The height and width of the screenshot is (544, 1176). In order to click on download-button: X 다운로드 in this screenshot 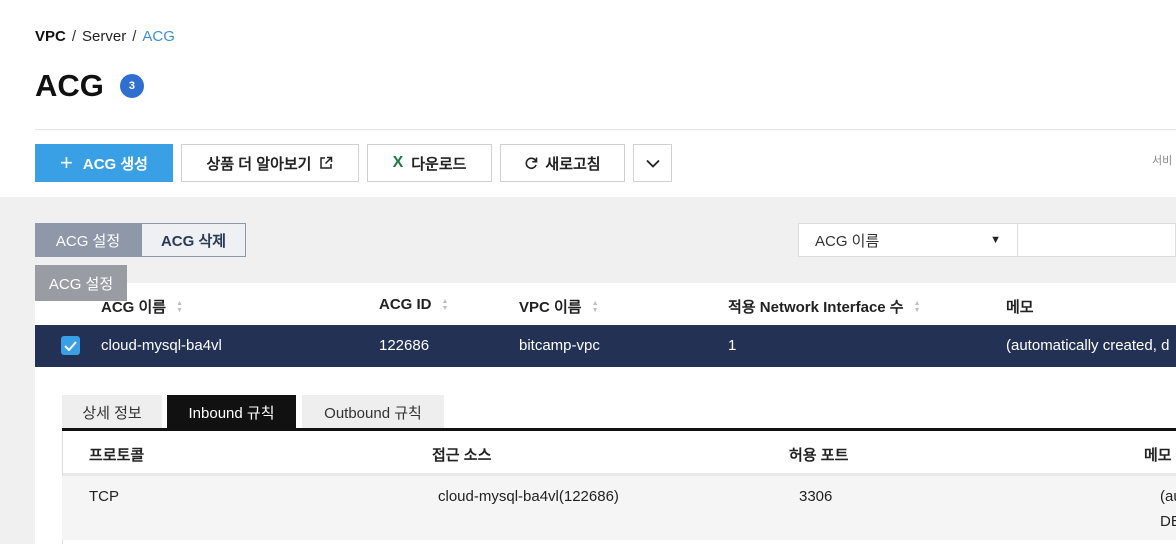, I will do `click(429, 163)`.